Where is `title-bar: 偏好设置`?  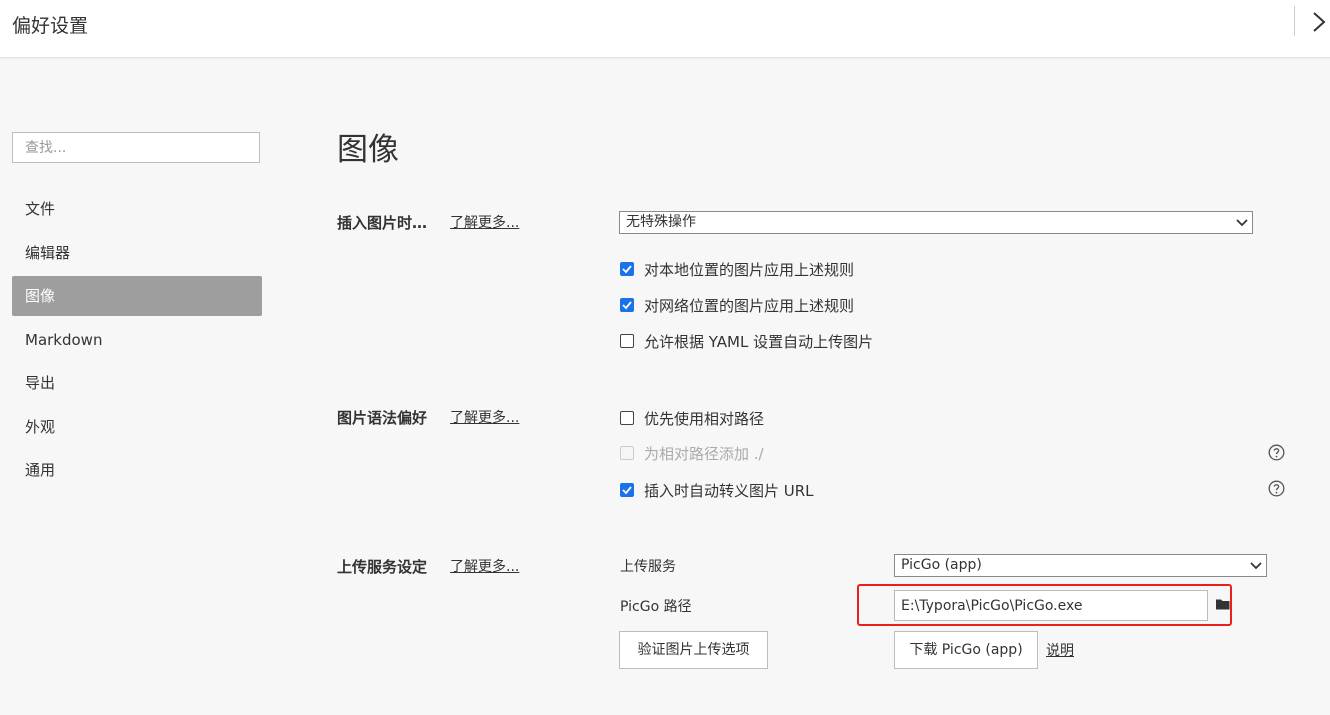 title-bar: 偏好设置 is located at coordinates (665, 29).